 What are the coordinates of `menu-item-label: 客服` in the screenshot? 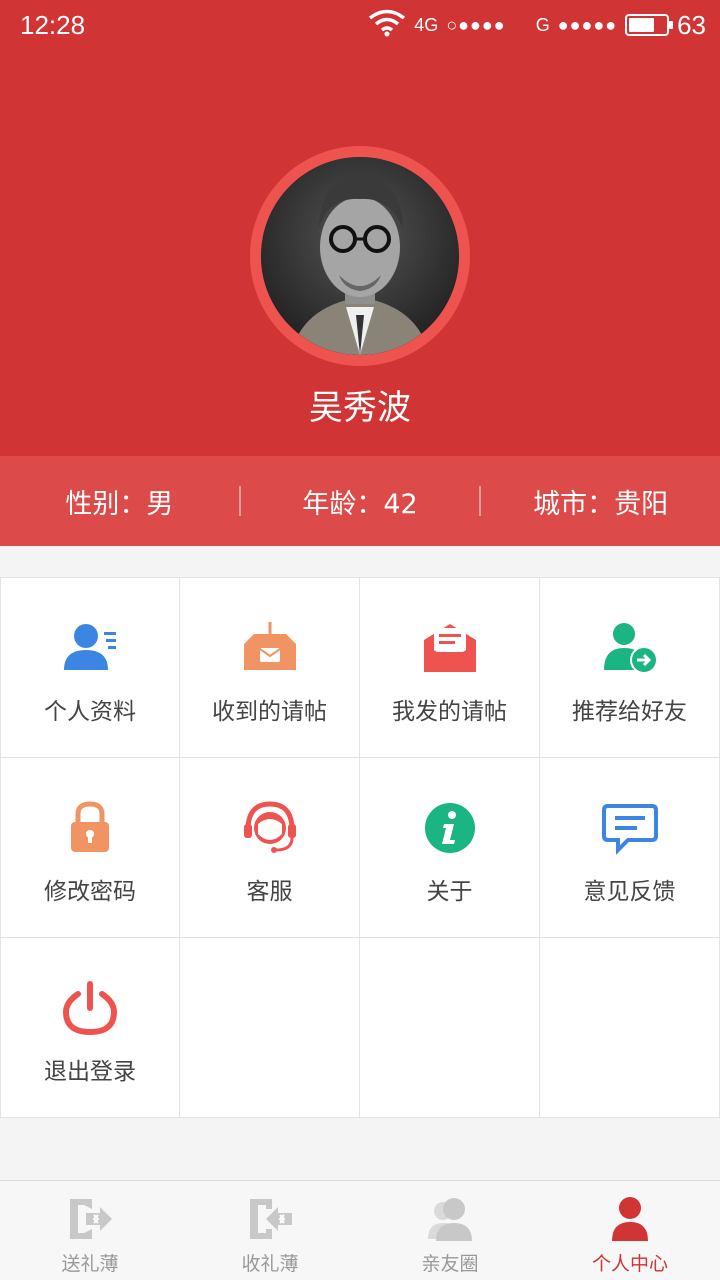 It's located at (269, 892).